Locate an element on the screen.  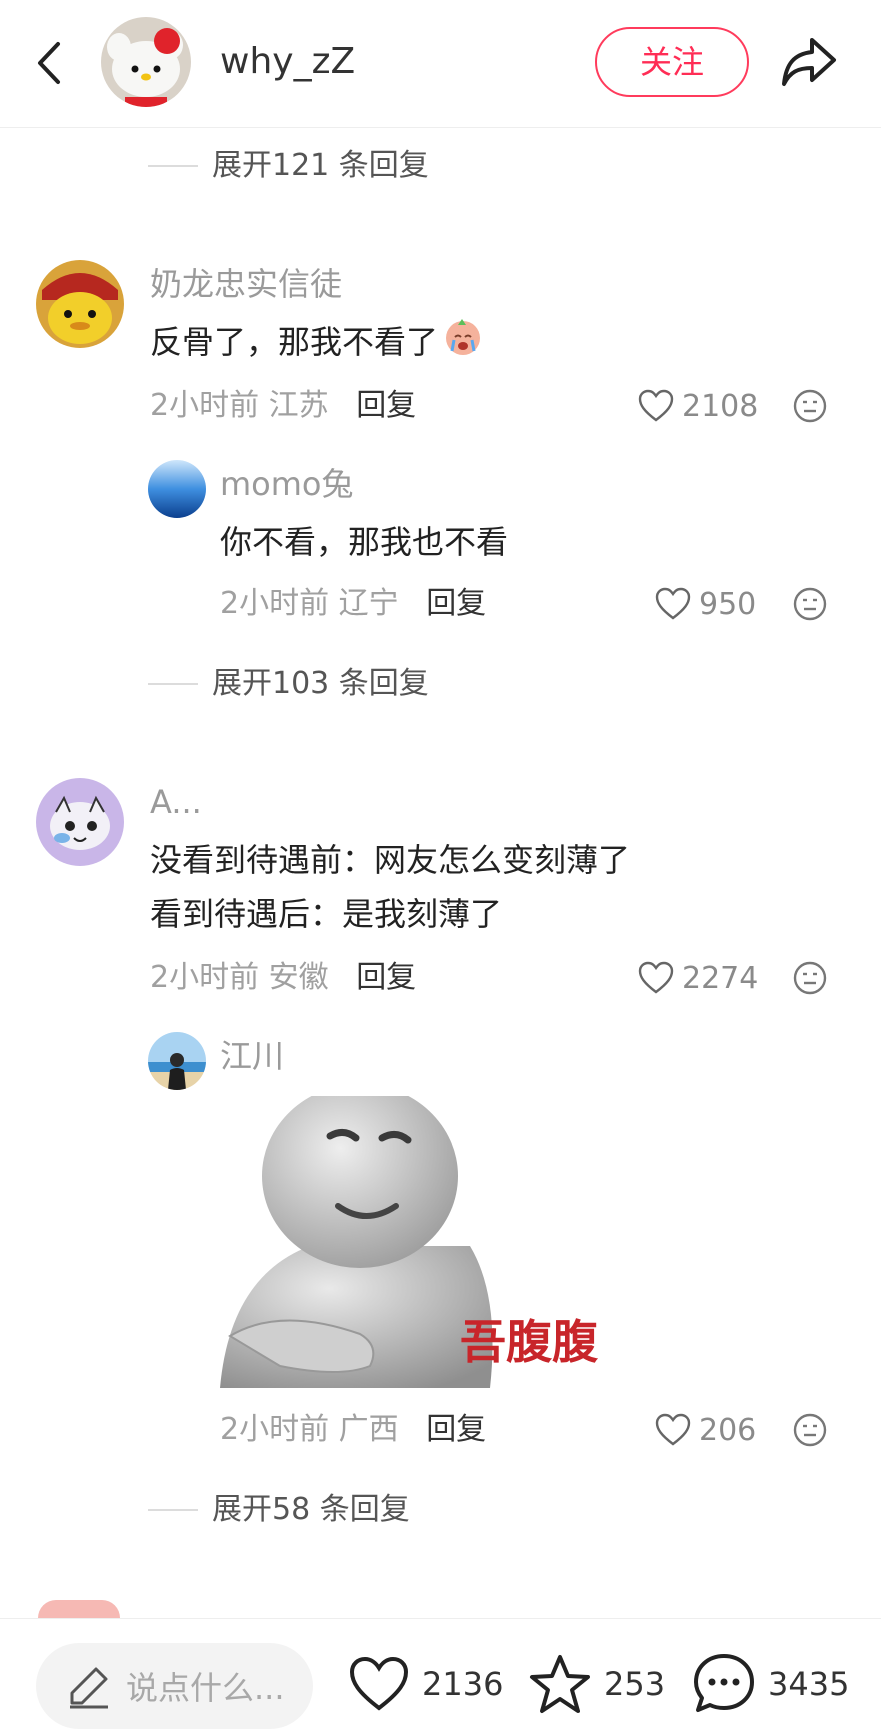
top-bar: why_zZ 关注 is located at coordinates (440, 64).